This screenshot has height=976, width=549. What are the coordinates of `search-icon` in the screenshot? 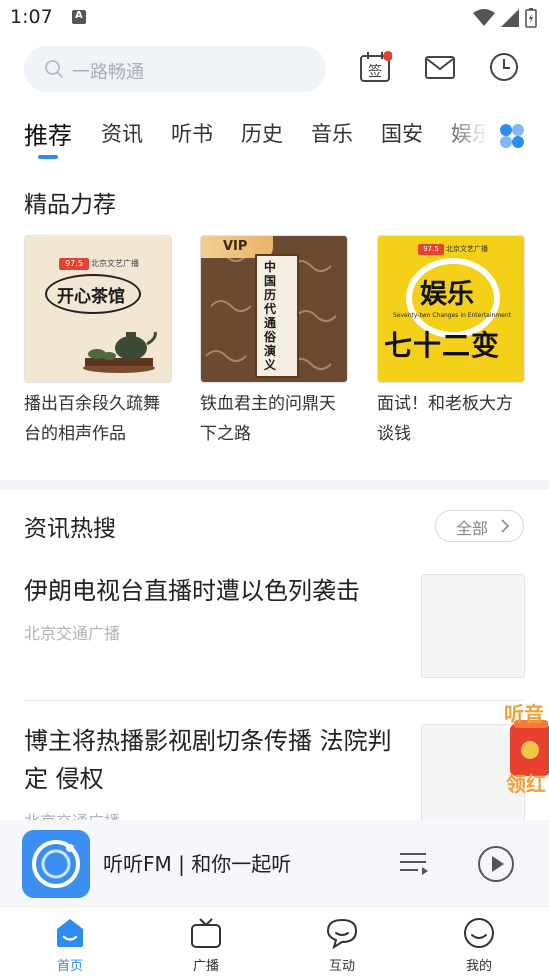 It's located at (54, 69).